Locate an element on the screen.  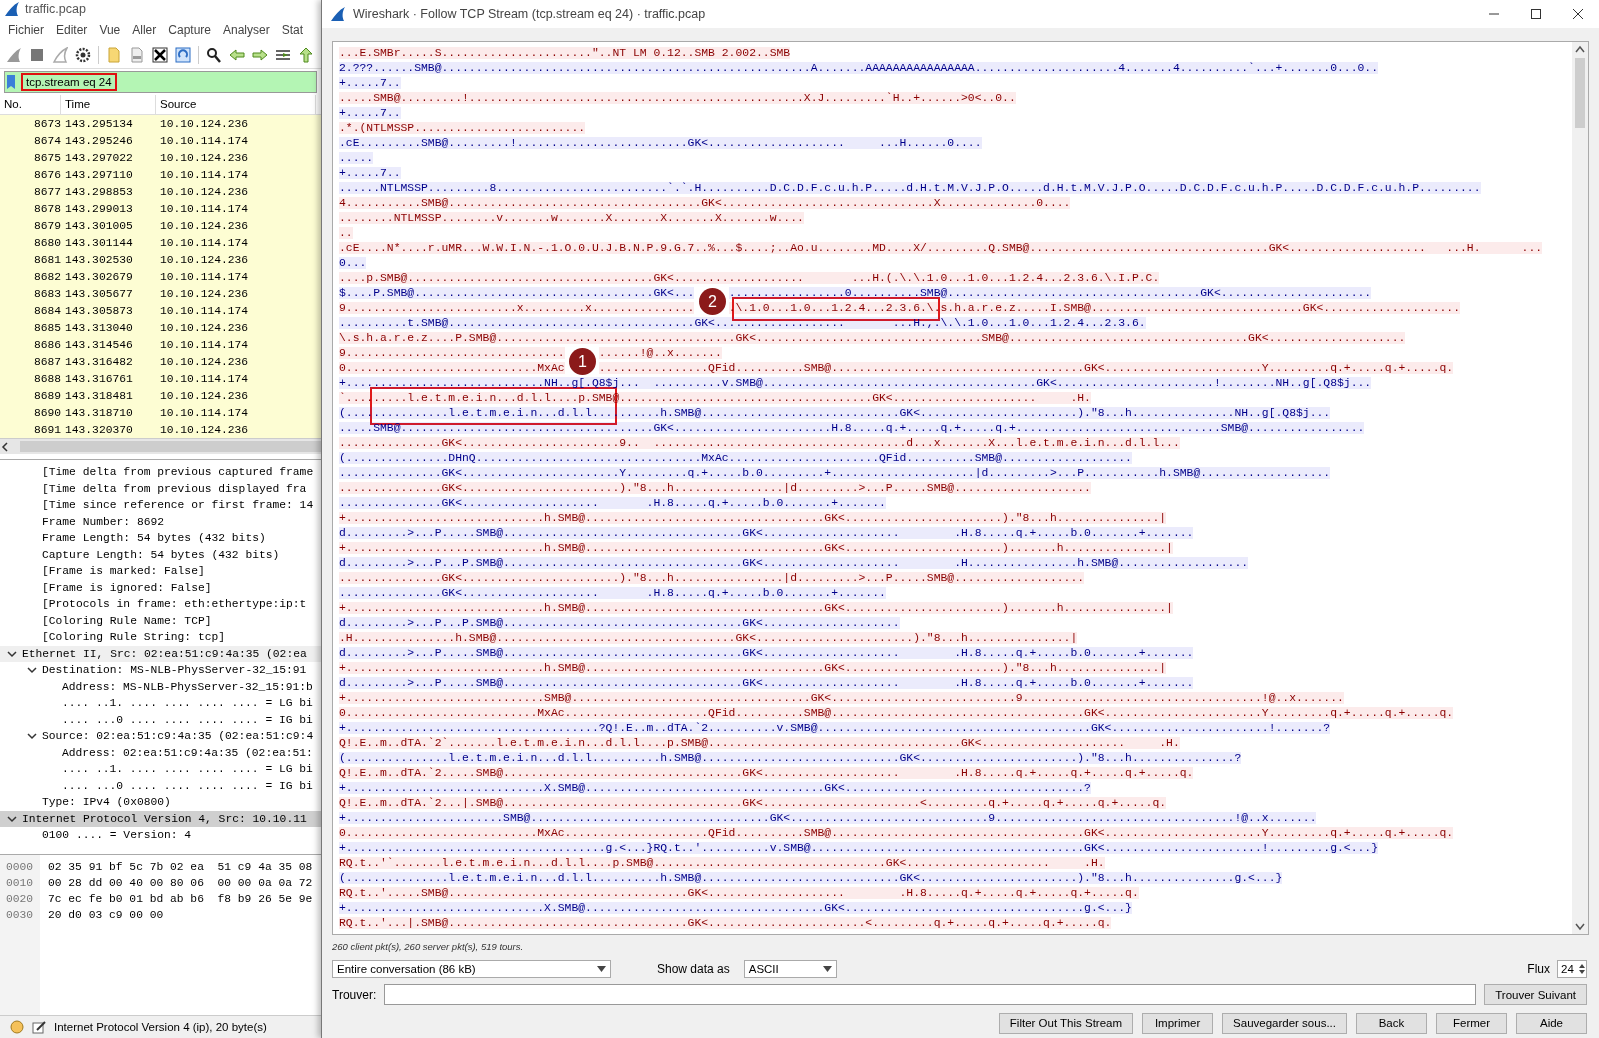
menu-item: Capture is located at coordinates (189, 30).